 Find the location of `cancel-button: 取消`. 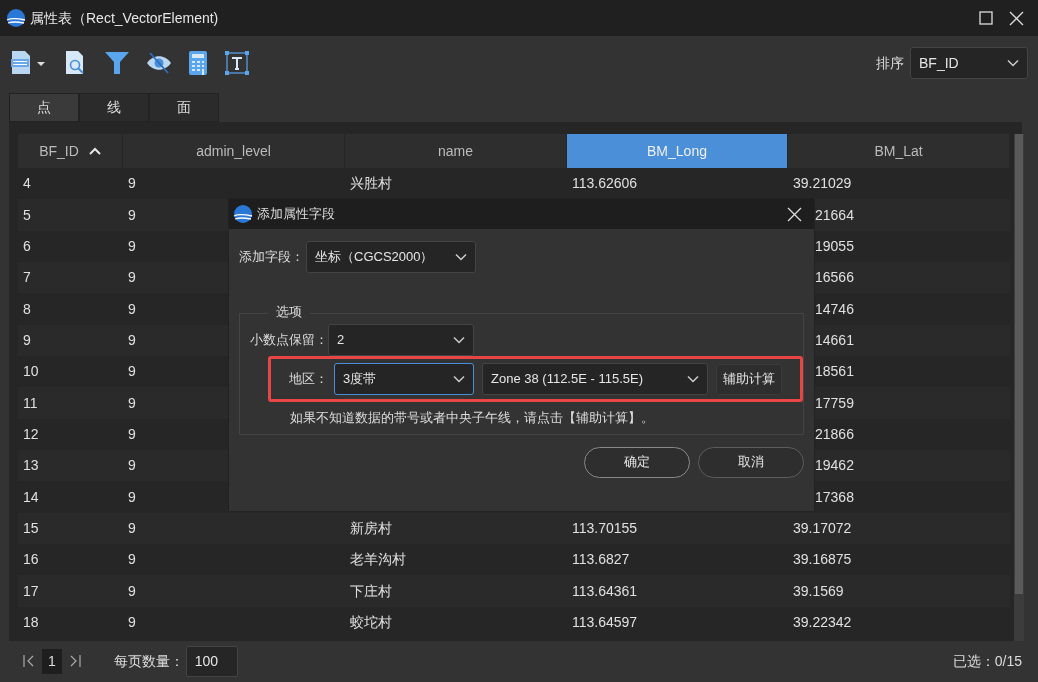

cancel-button: 取消 is located at coordinates (751, 462).